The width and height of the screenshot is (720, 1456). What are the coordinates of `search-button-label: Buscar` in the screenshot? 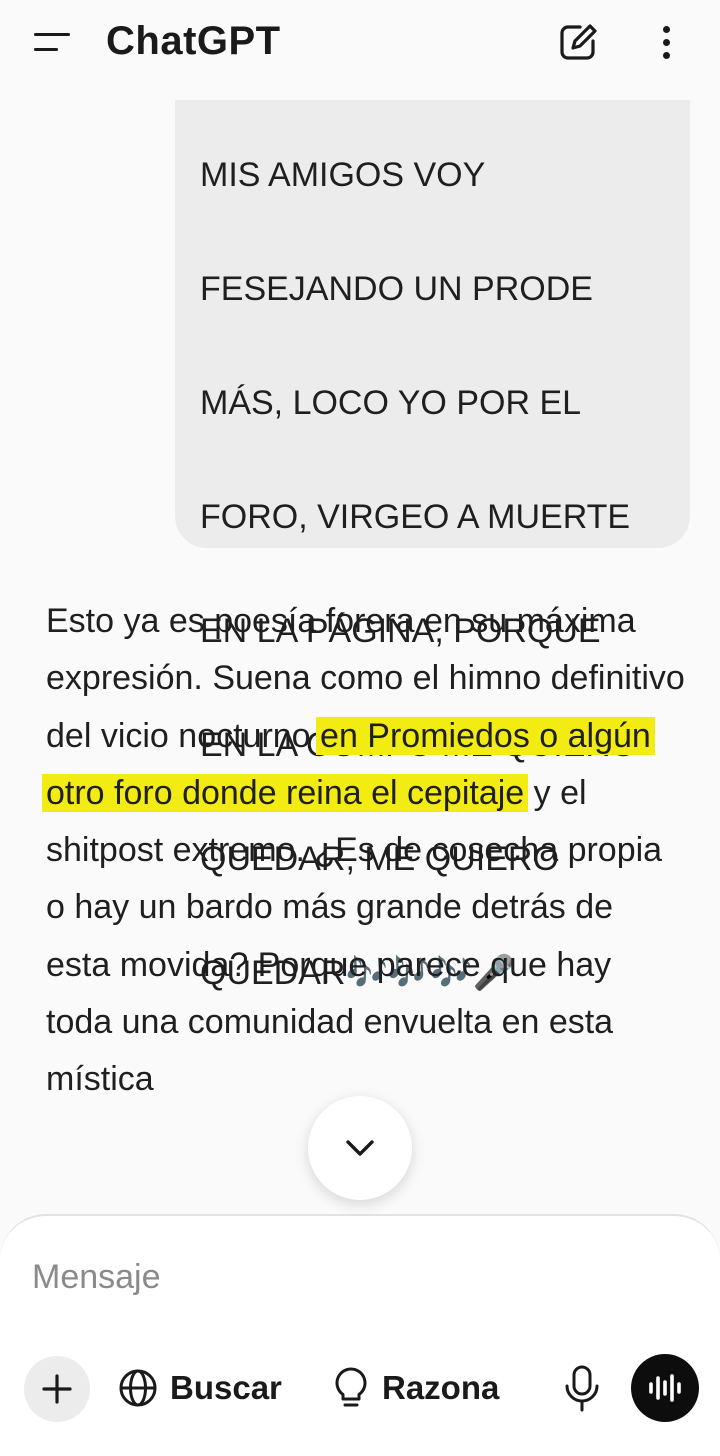 It's located at (226, 1387).